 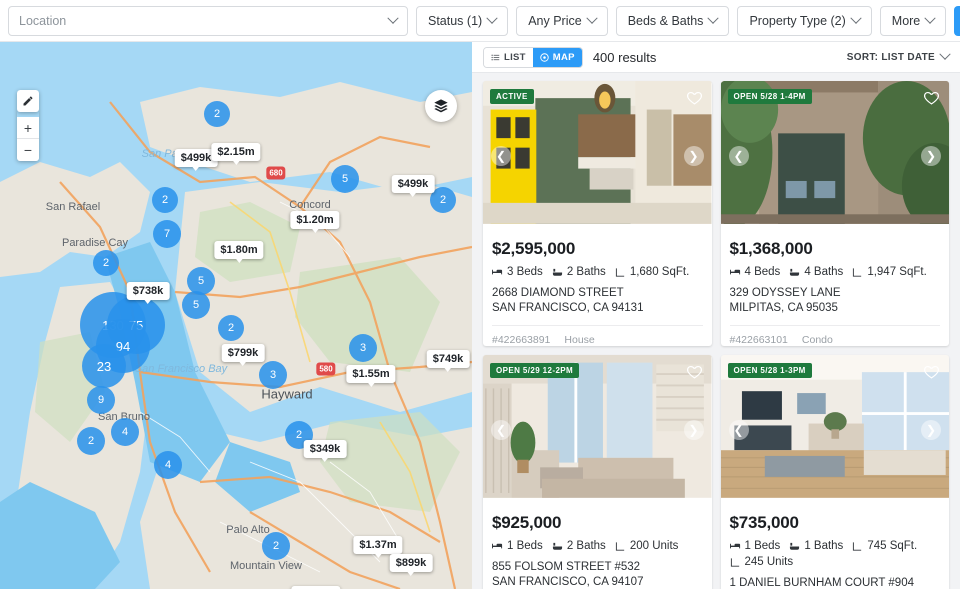 What do you see at coordinates (816, 272) in the screenshot?
I see `listing-spec: 4 Baths` at bounding box center [816, 272].